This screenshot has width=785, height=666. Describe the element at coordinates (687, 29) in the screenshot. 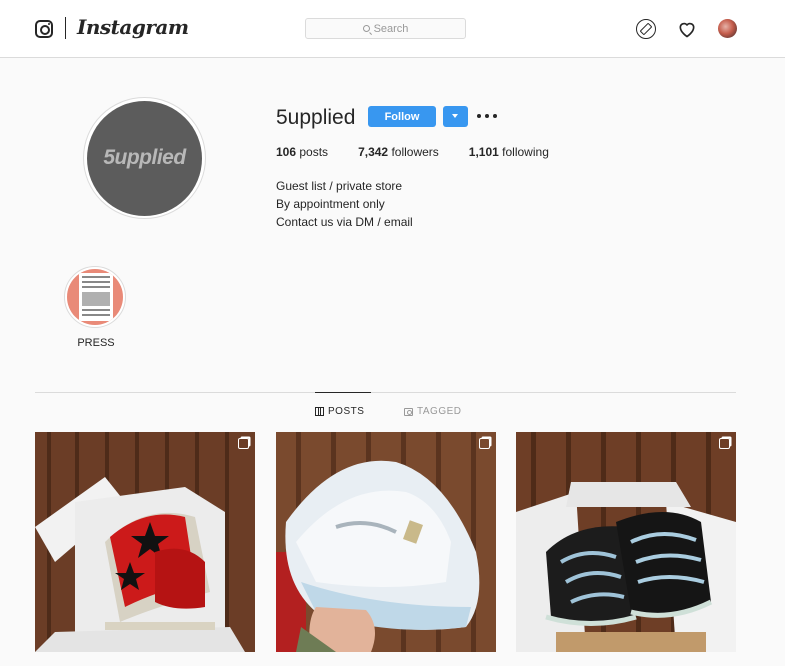

I see `activity-heart-icon` at that location.